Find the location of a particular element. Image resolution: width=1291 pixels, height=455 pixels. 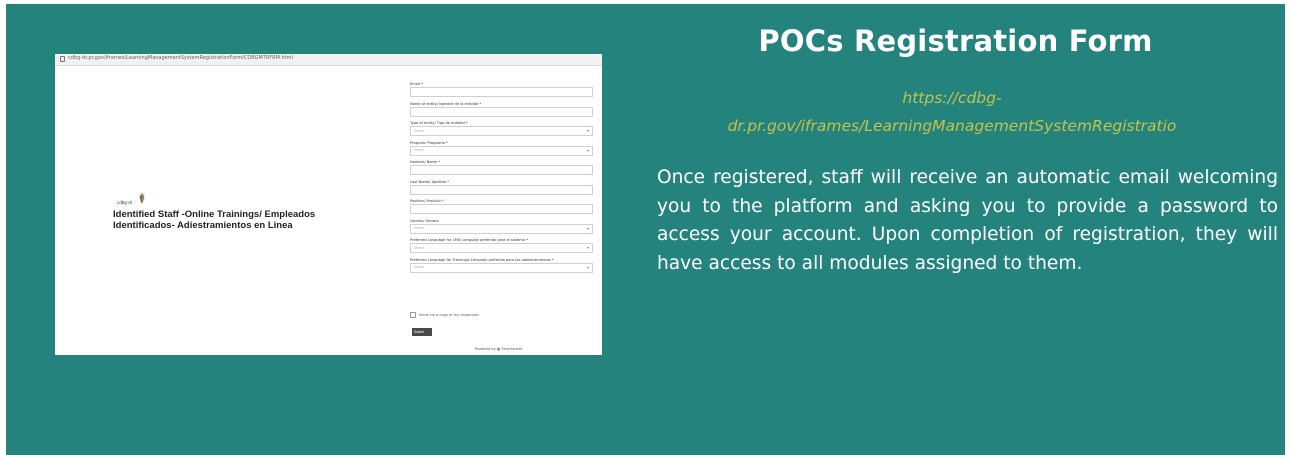

checkbox is located at coordinates (413, 315).